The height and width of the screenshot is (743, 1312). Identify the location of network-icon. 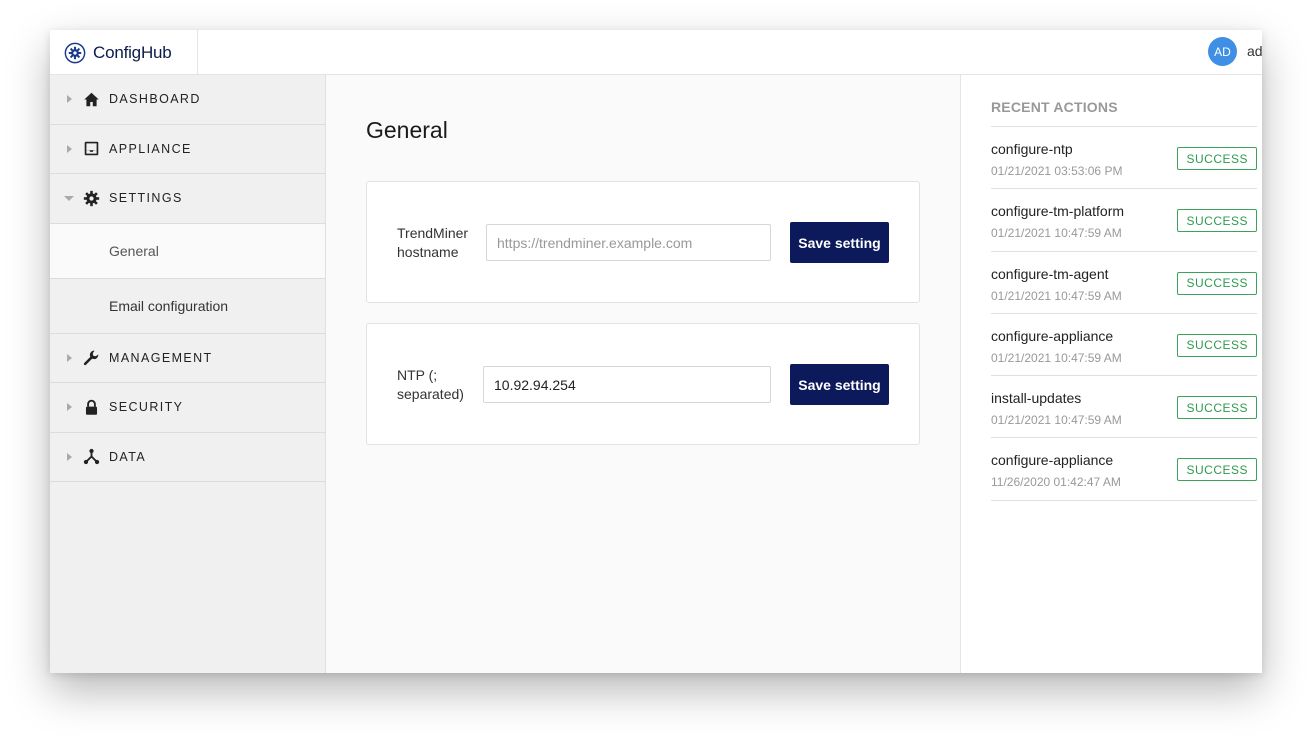
(91, 457).